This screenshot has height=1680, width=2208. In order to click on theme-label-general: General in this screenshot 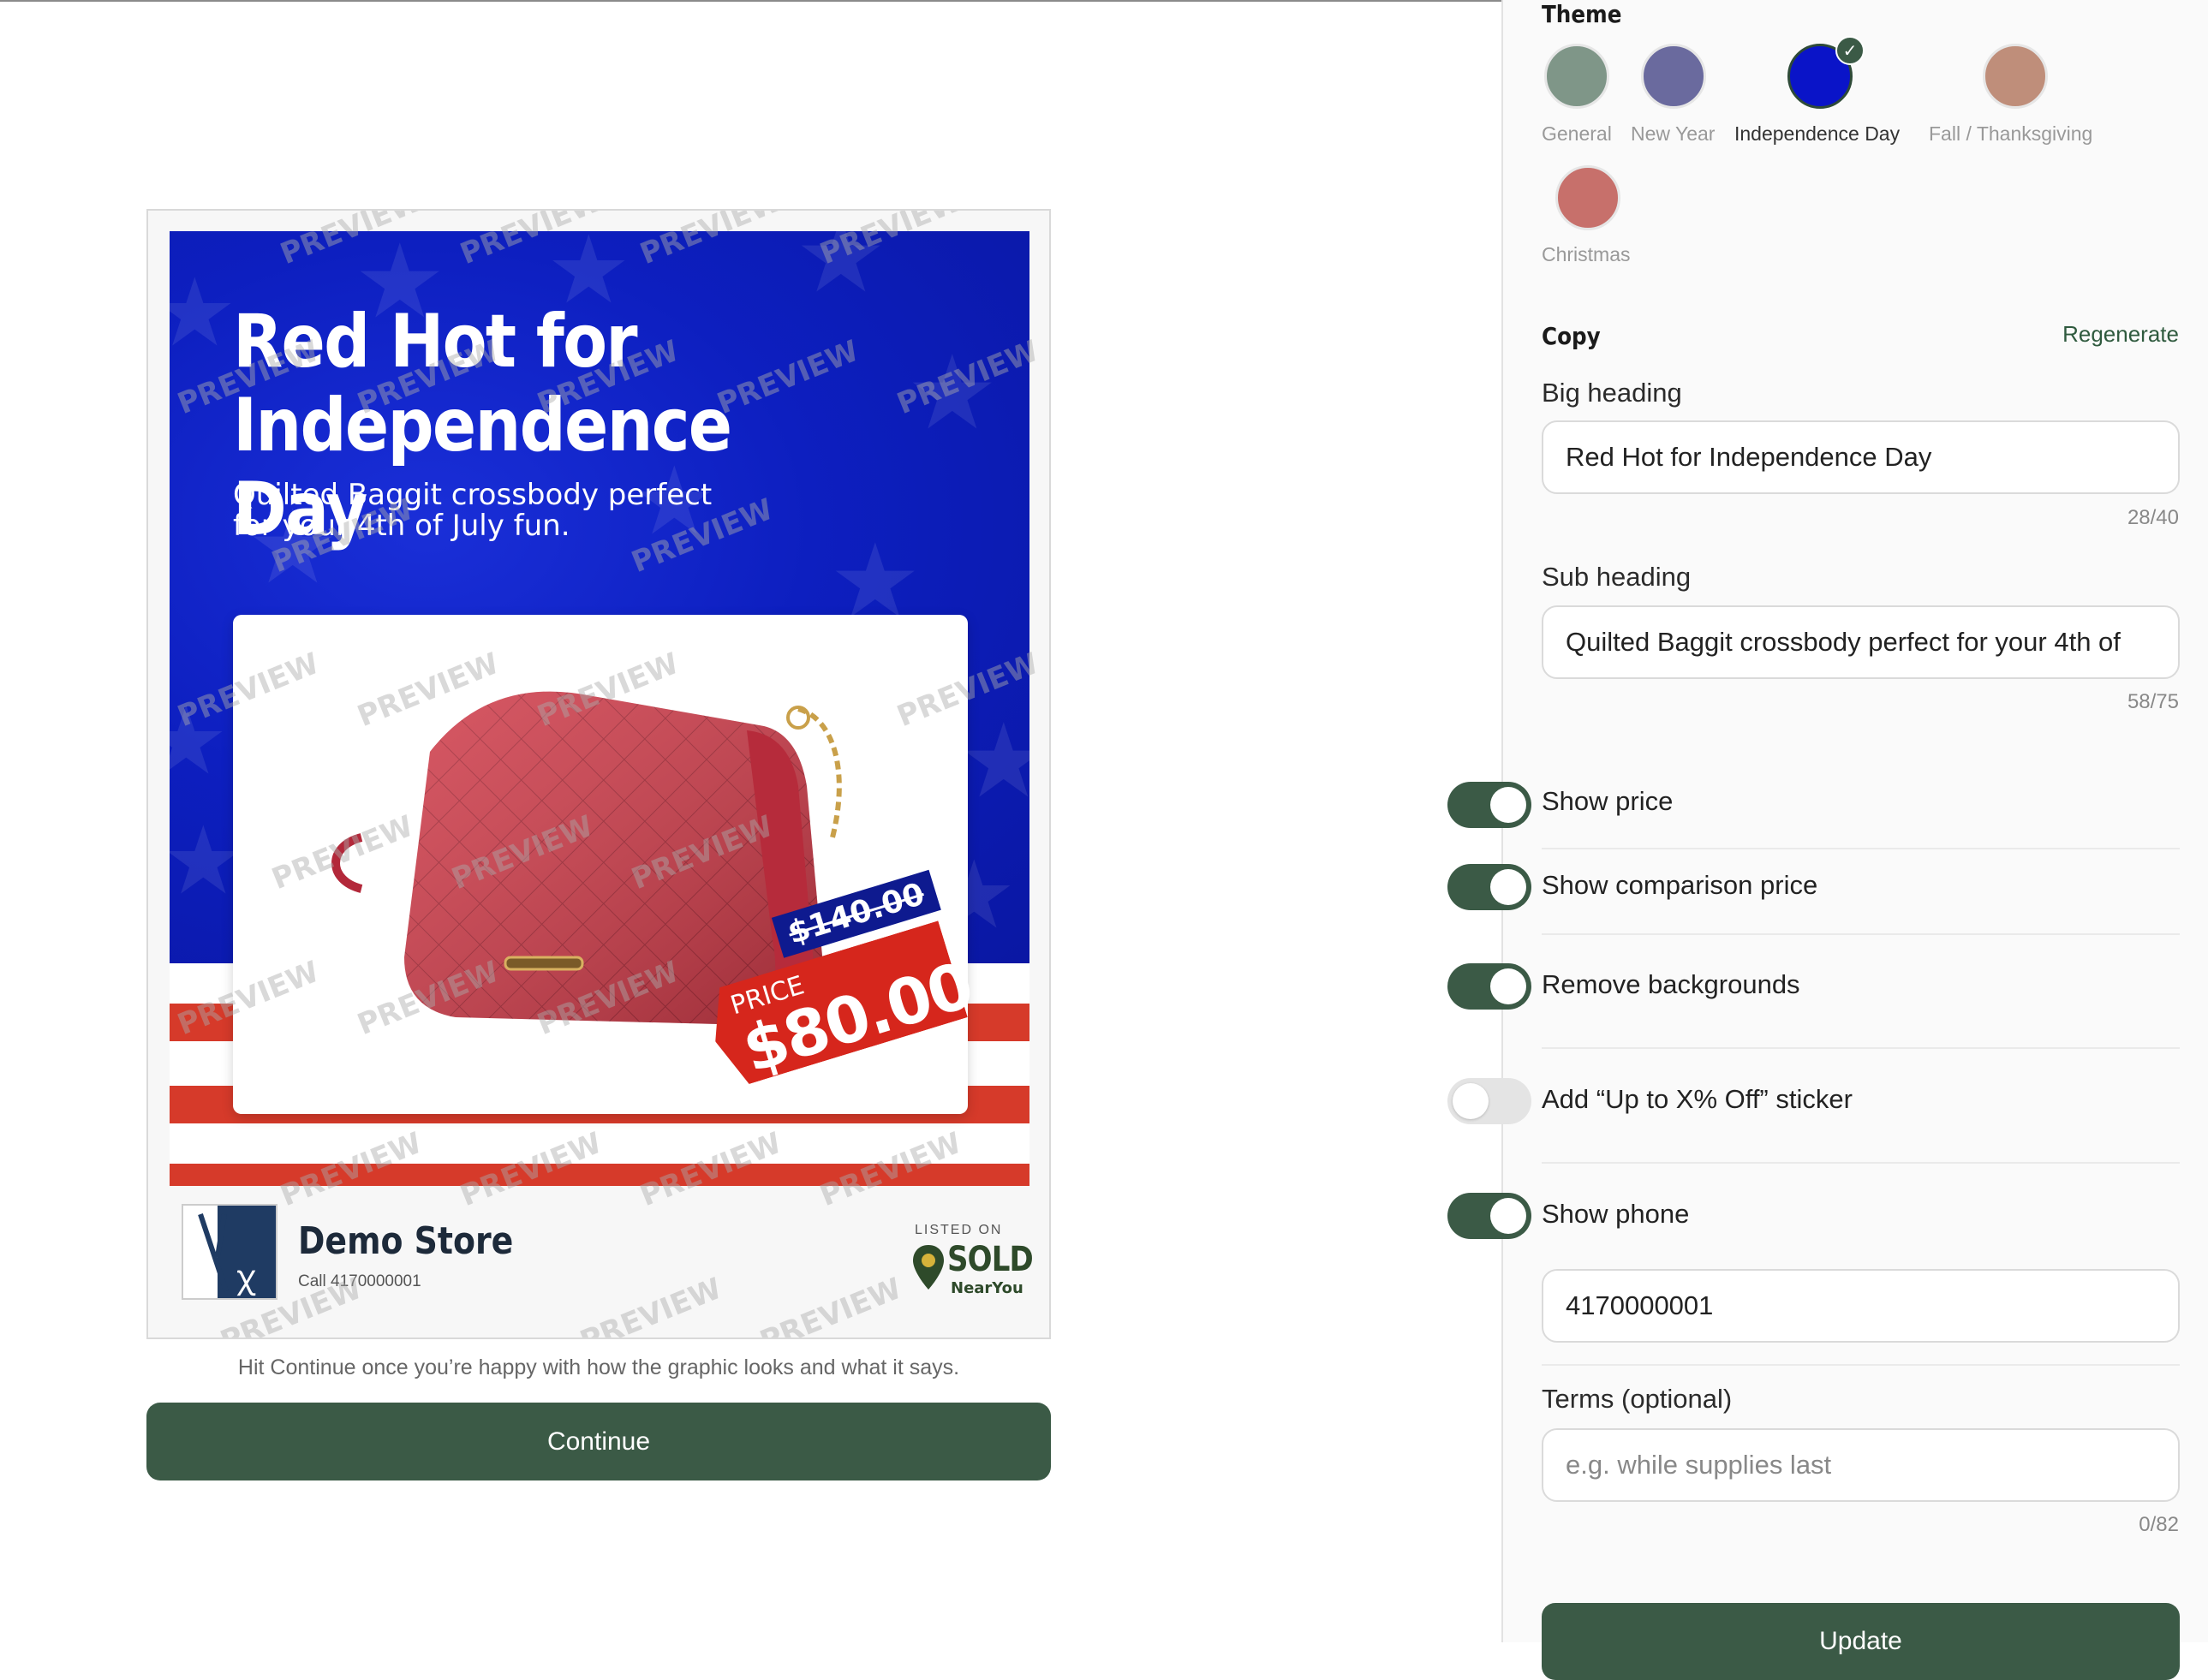, I will do `click(1577, 134)`.